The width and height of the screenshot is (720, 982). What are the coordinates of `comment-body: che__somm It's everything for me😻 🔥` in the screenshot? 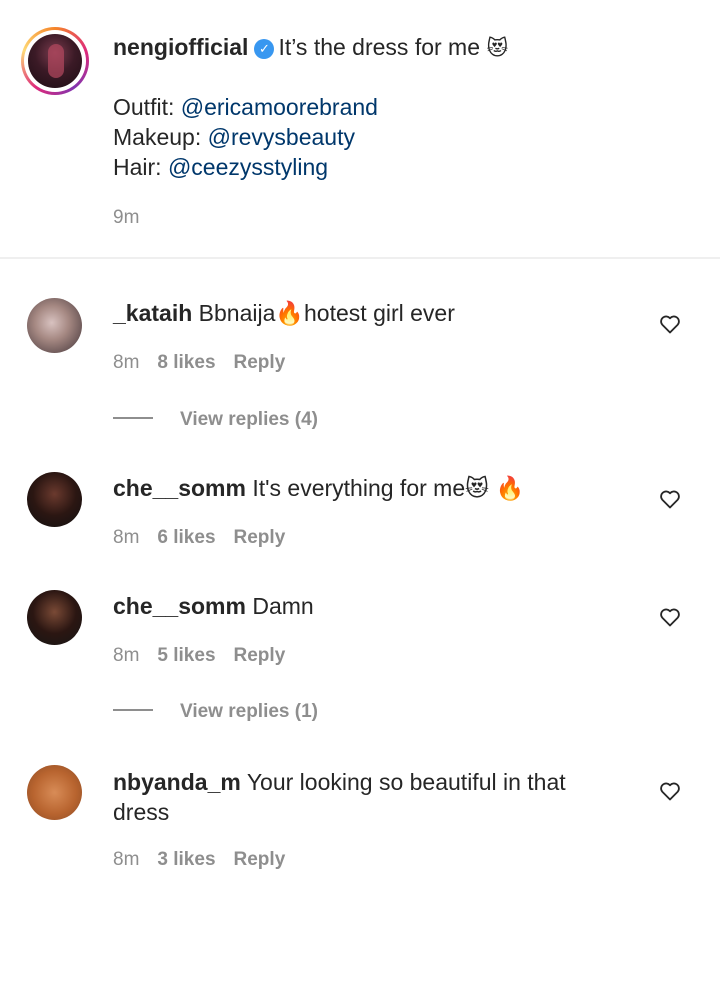 It's located at (318, 488).